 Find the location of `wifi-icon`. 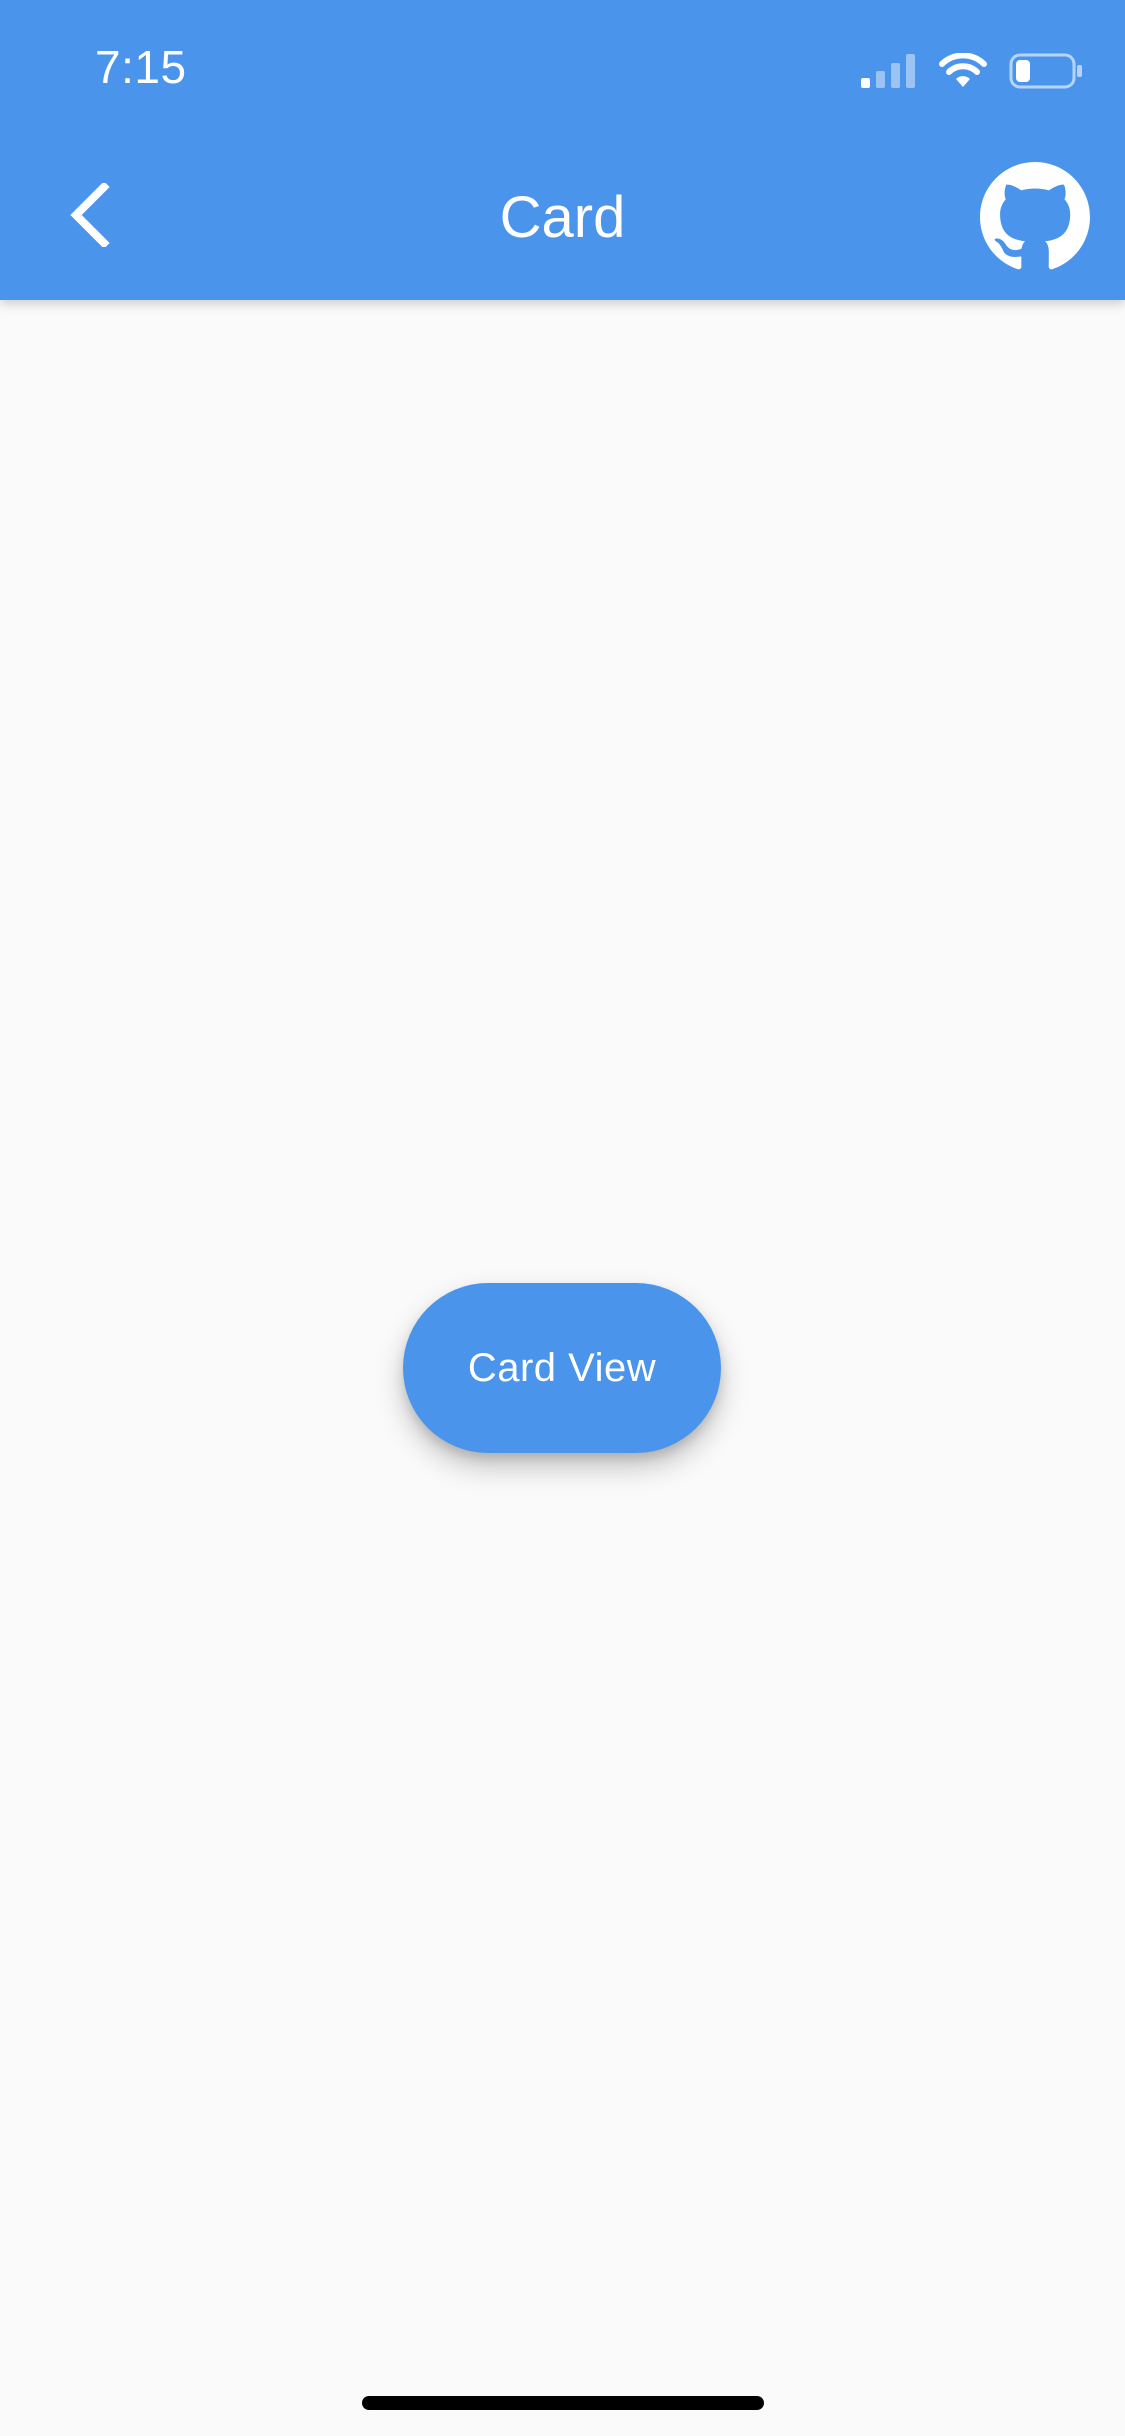

wifi-icon is located at coordinates (963, 70).